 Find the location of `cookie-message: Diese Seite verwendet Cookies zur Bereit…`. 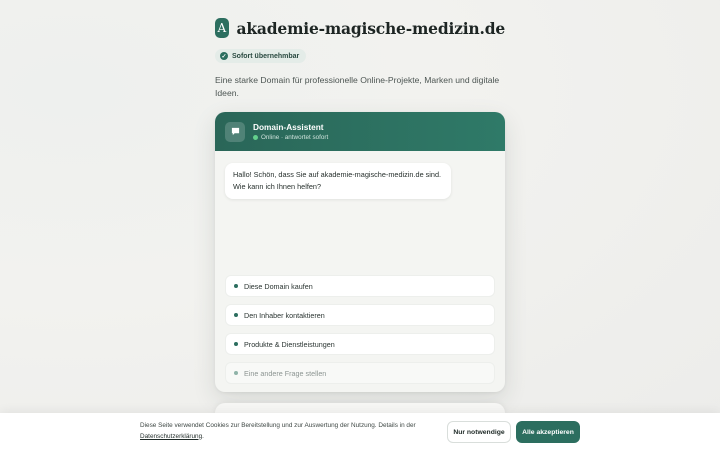

cookie-message: Diese Seite verwendet Cookies zur Bereit… is located at coordinates (278, 425).